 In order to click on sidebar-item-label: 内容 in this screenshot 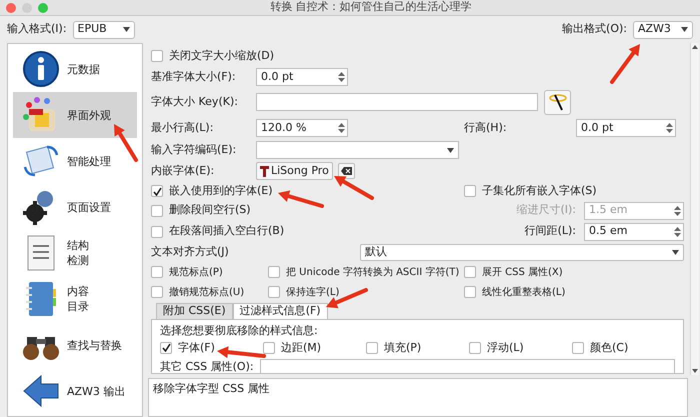, I will do `click(78, 291)`.